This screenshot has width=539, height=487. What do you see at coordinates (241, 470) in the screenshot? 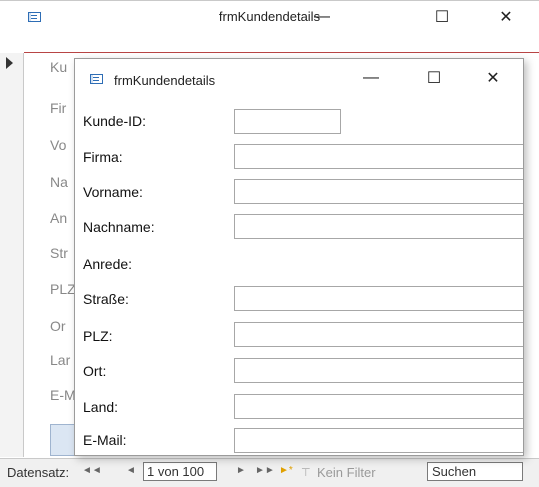
I see `next-record-button: ►` at bounding box center [241, 470].